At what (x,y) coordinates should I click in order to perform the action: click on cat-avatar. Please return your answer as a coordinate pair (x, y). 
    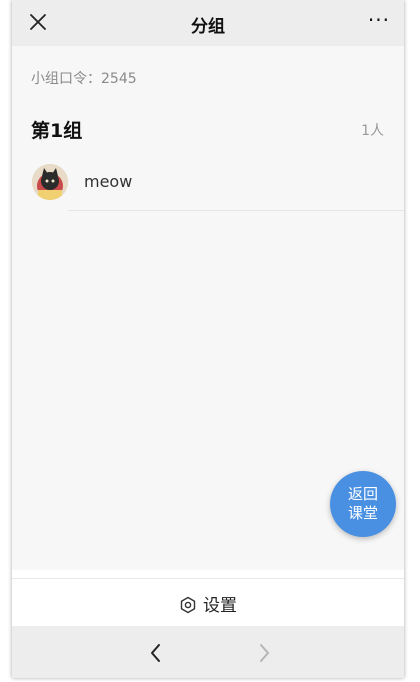
    Looking at the image, I should click on (50, 182).